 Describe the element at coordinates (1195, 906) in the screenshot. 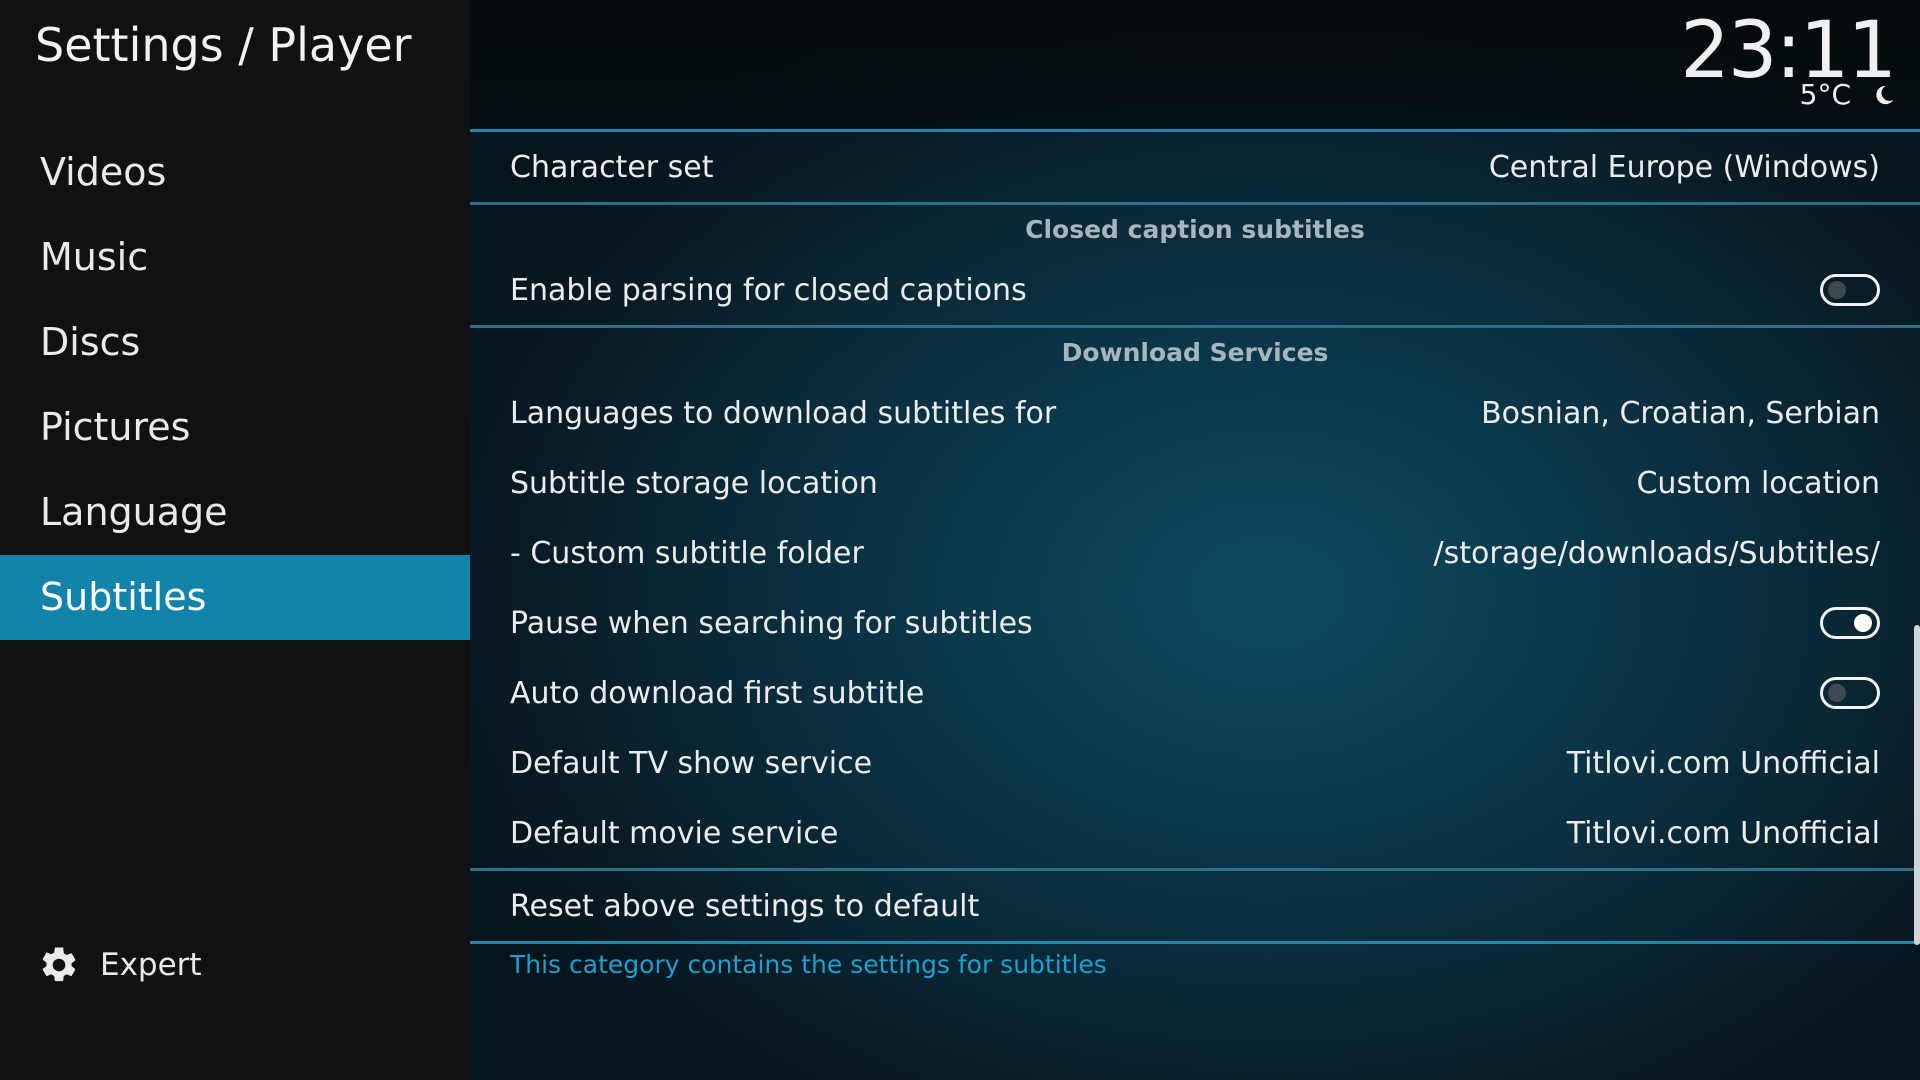

I see `reset-settings-button: Reset above settings to default` at that location.